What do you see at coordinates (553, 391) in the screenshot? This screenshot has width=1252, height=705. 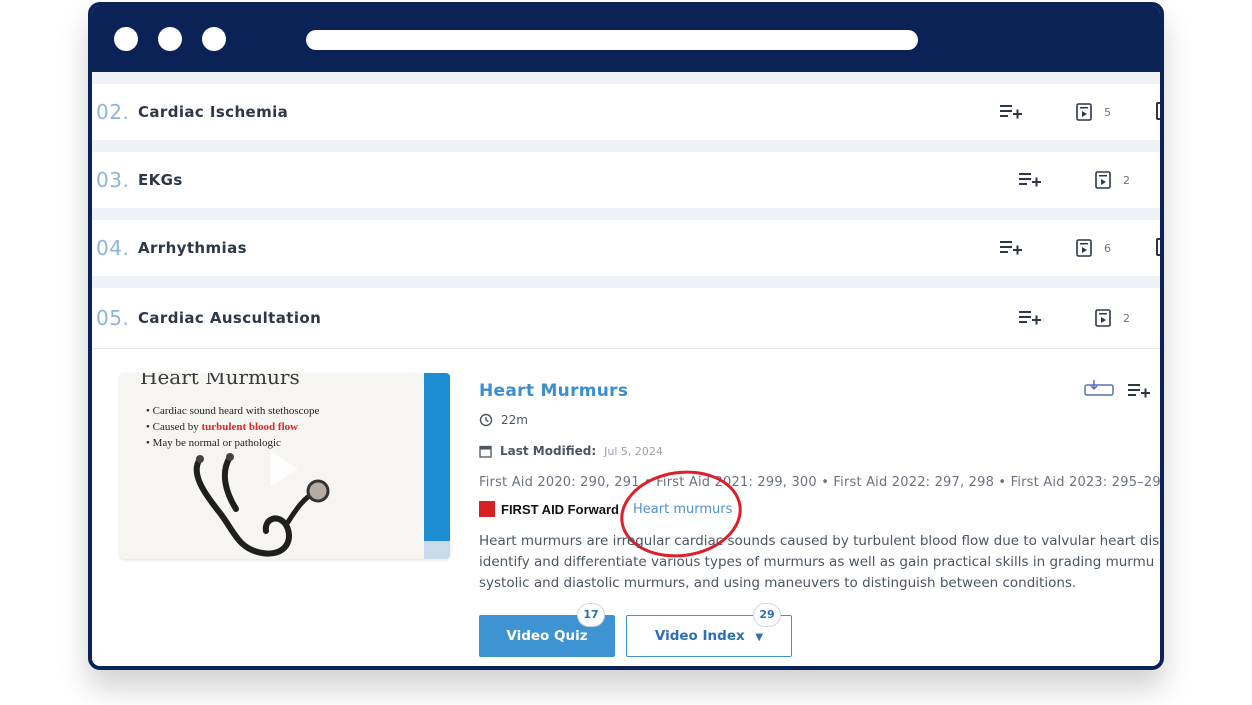 I see `lesson-title: Heart Murmurs` at bounding box center [553, 391].